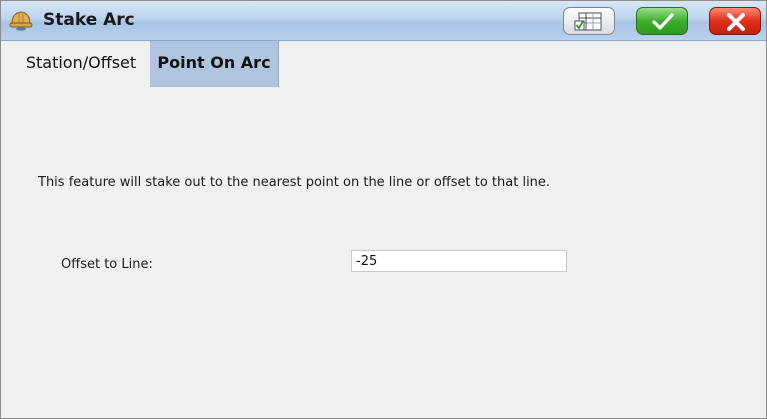  Describe the element at coordinates (383, 21) in the screenshot. I see `title-bar: Stake Arc` at that location.